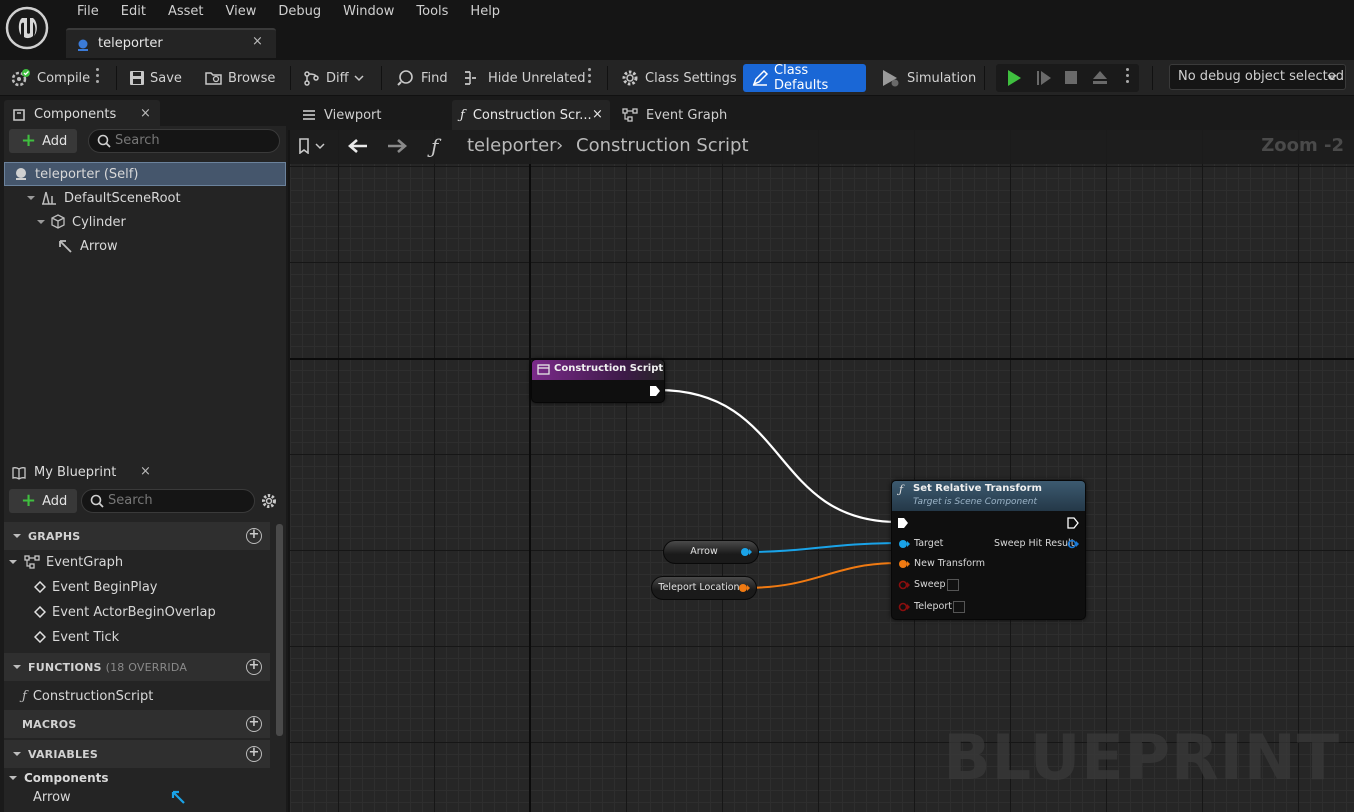  What do you see at coordinates (630, 78) in the screenshot?
I see `gear-icon` at bounding box center [630, 78].